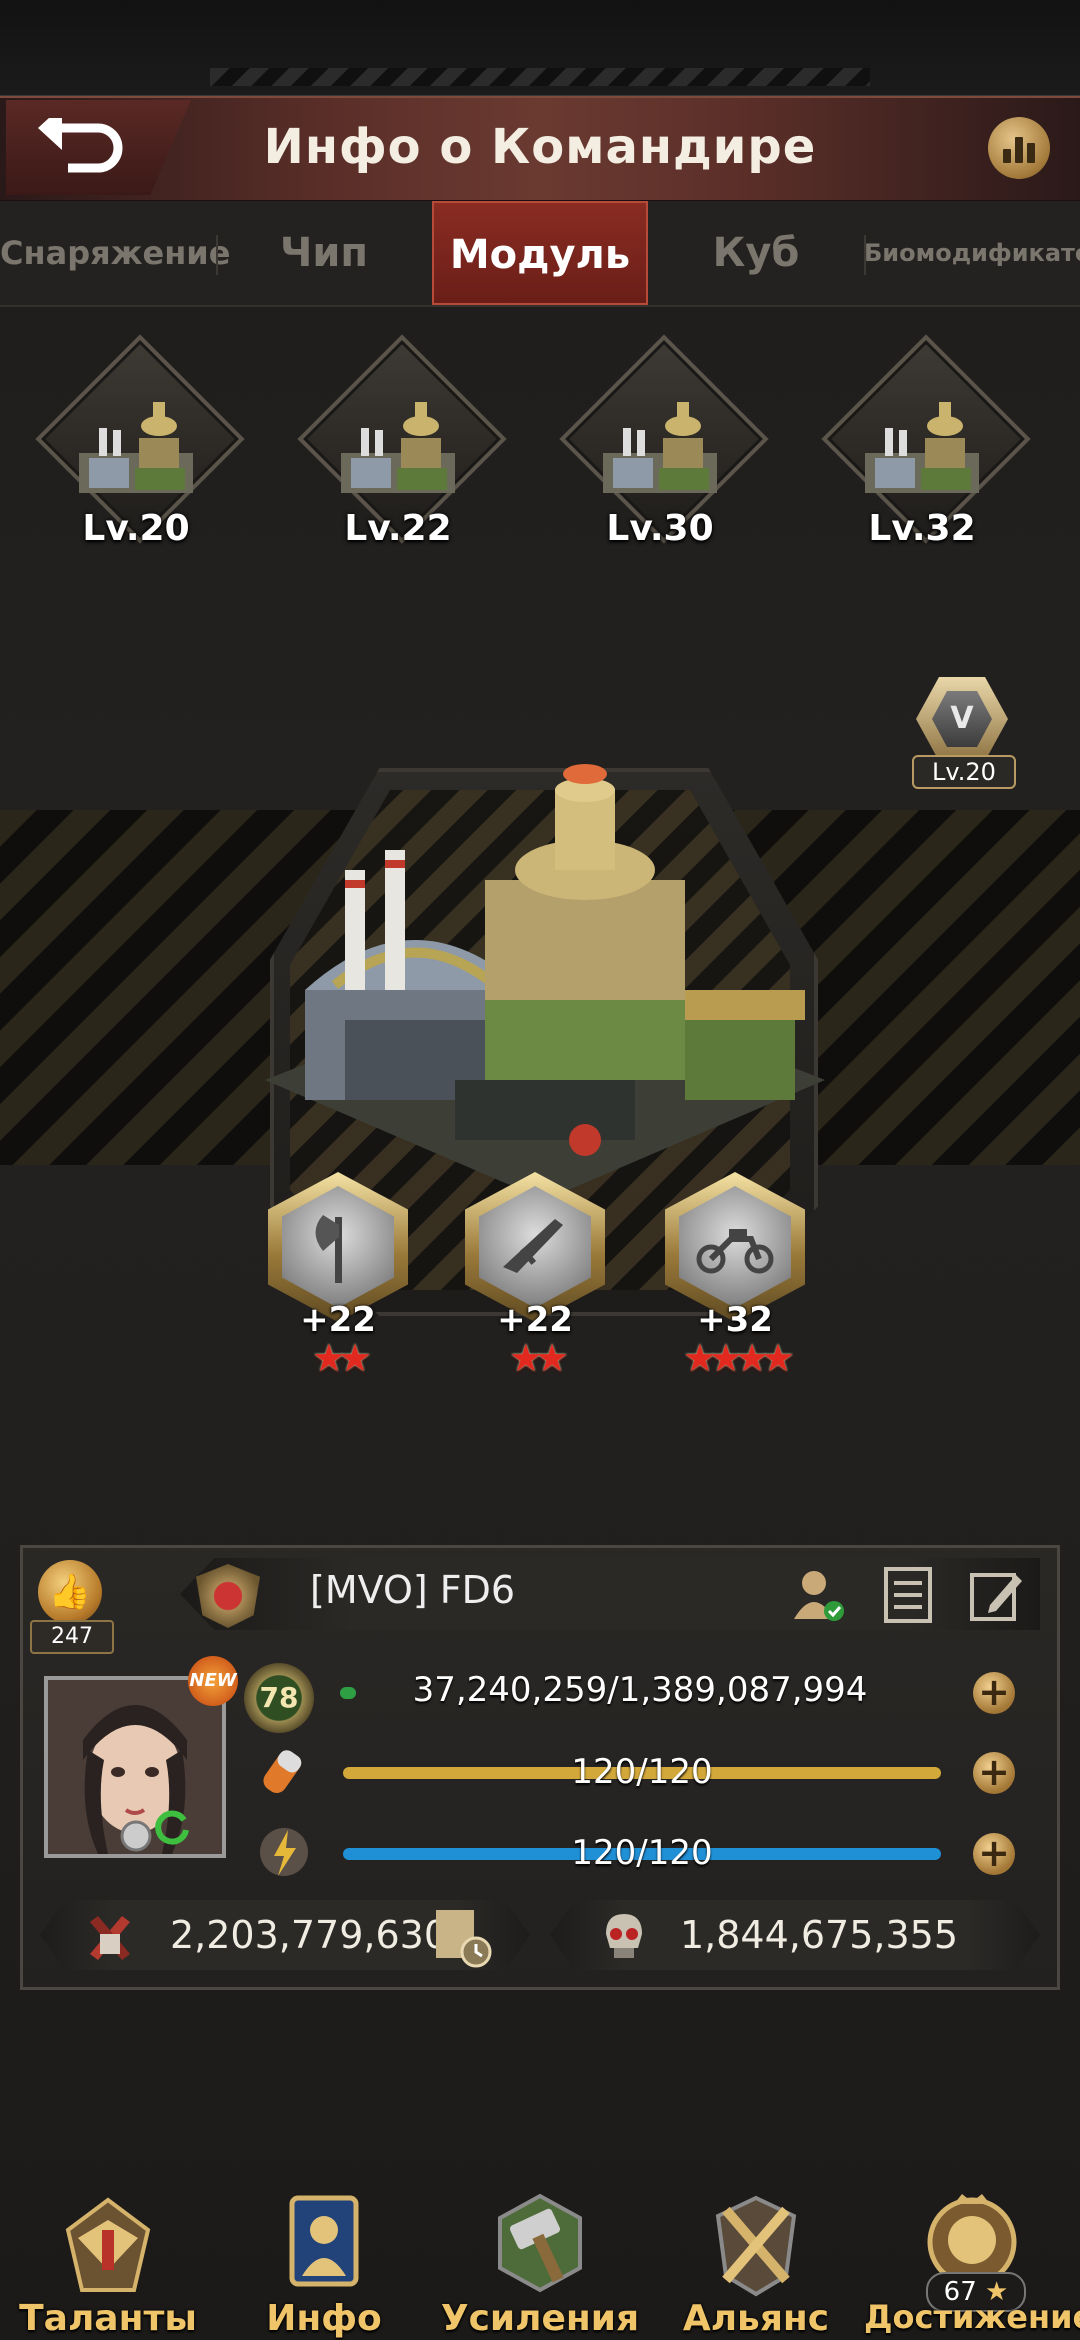 This screenshot has width=1080, height=2340. What do you see at coordinates (279, 1698) in the screenshot?
I see `commander-level-badge: 78` at bounding box center [279, 1698].